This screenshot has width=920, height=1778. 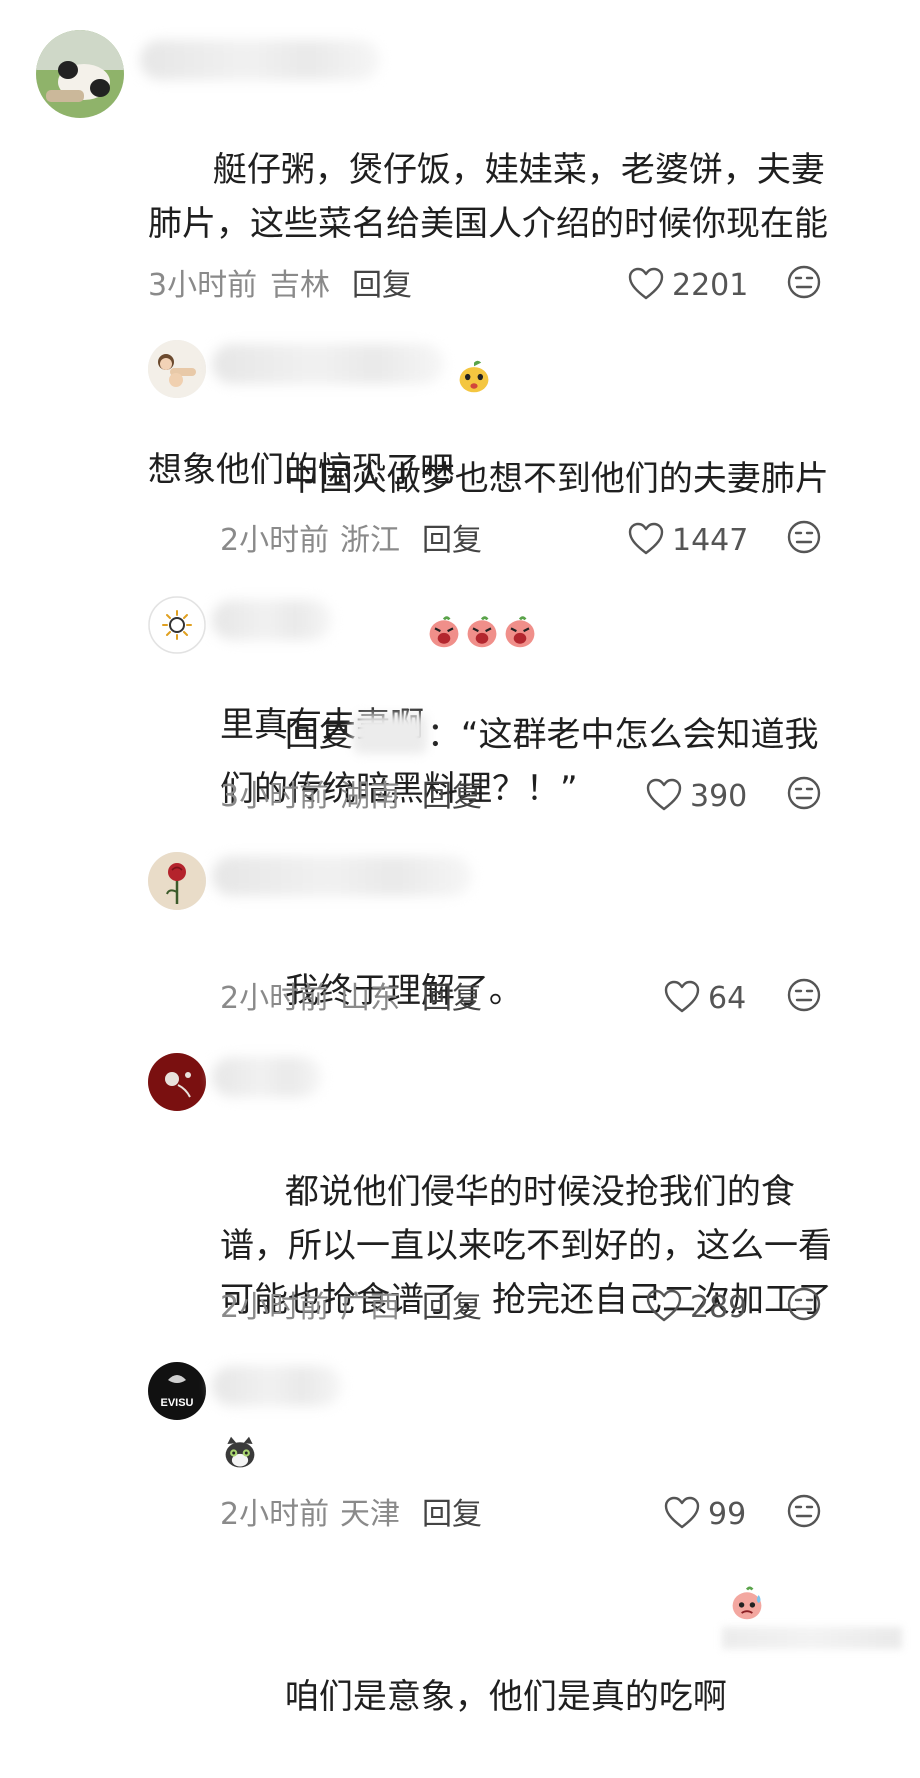 I want to click on like-button: 289, so click(x=696, y=1308).